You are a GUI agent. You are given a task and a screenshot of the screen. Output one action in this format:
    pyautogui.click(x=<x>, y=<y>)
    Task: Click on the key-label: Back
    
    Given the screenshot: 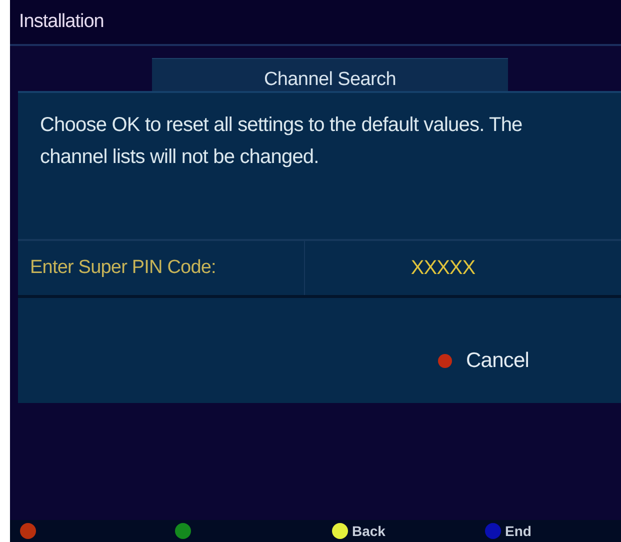 What is the action you would take?
    pyautogui.click(x=369, y=531)
    